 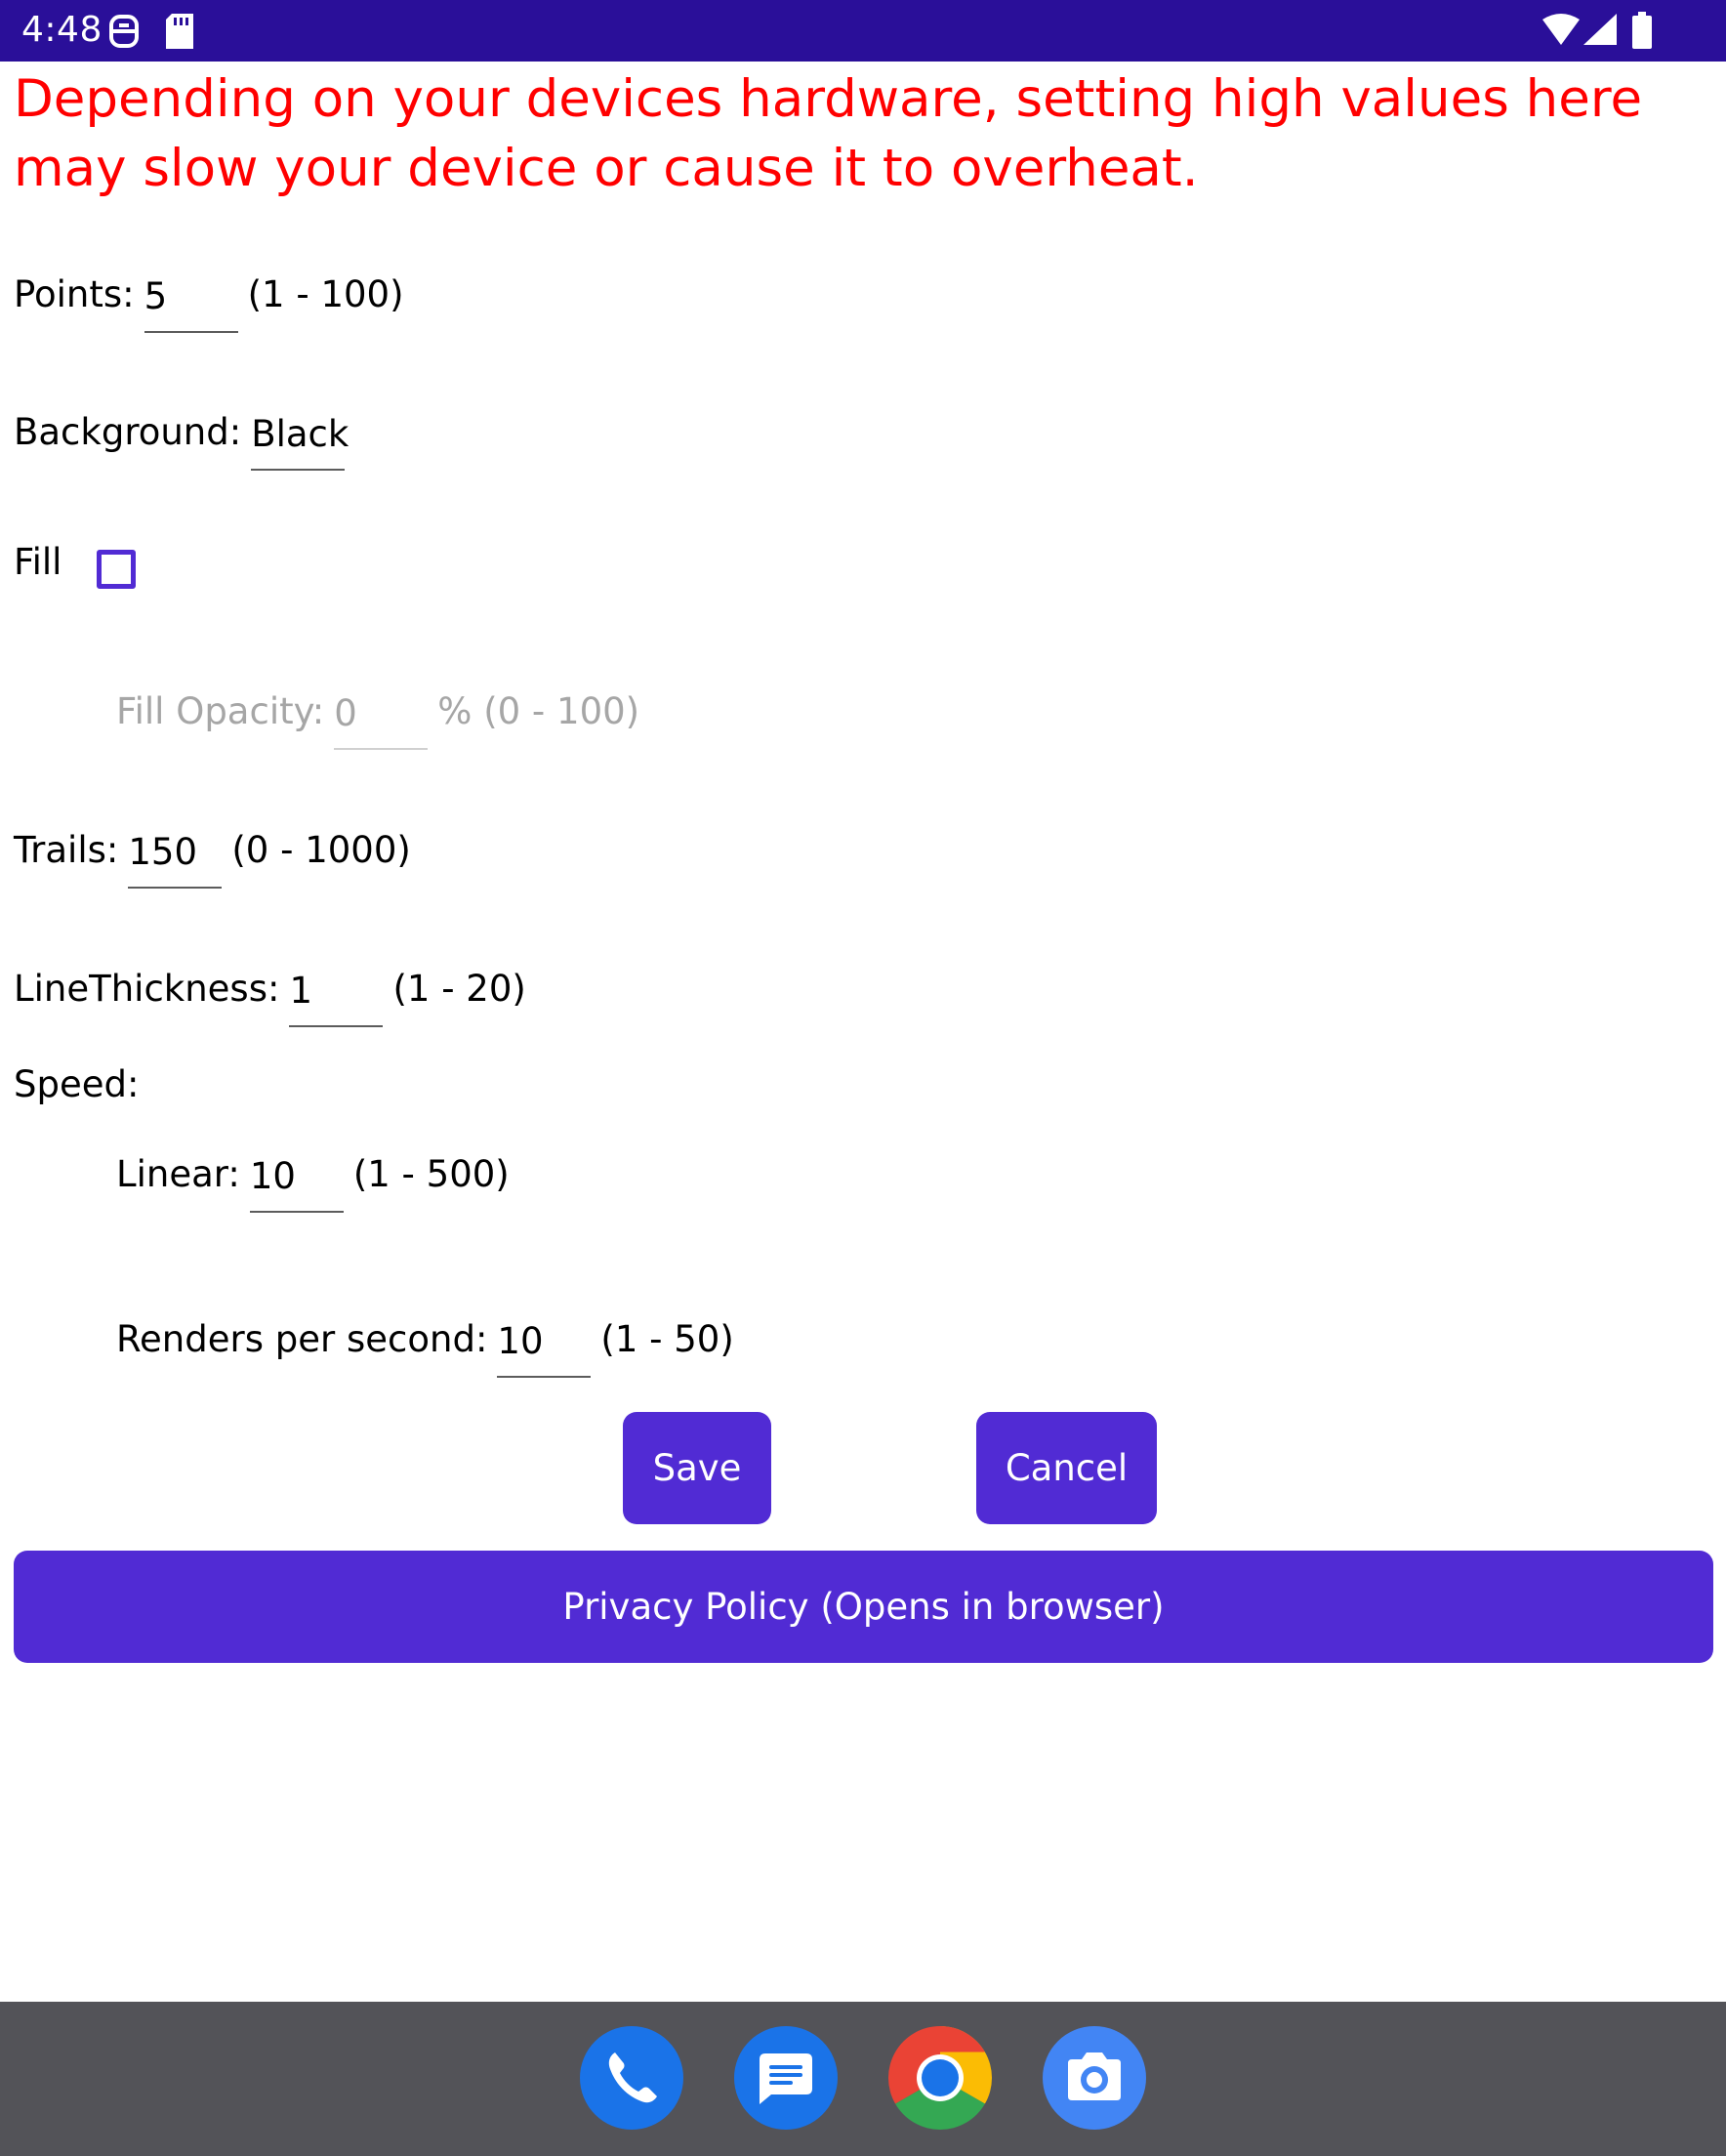 What do you see at coordinates (863, 2079) in the screenshot?
I see `app-dock` at bounding box center [863, 2079].